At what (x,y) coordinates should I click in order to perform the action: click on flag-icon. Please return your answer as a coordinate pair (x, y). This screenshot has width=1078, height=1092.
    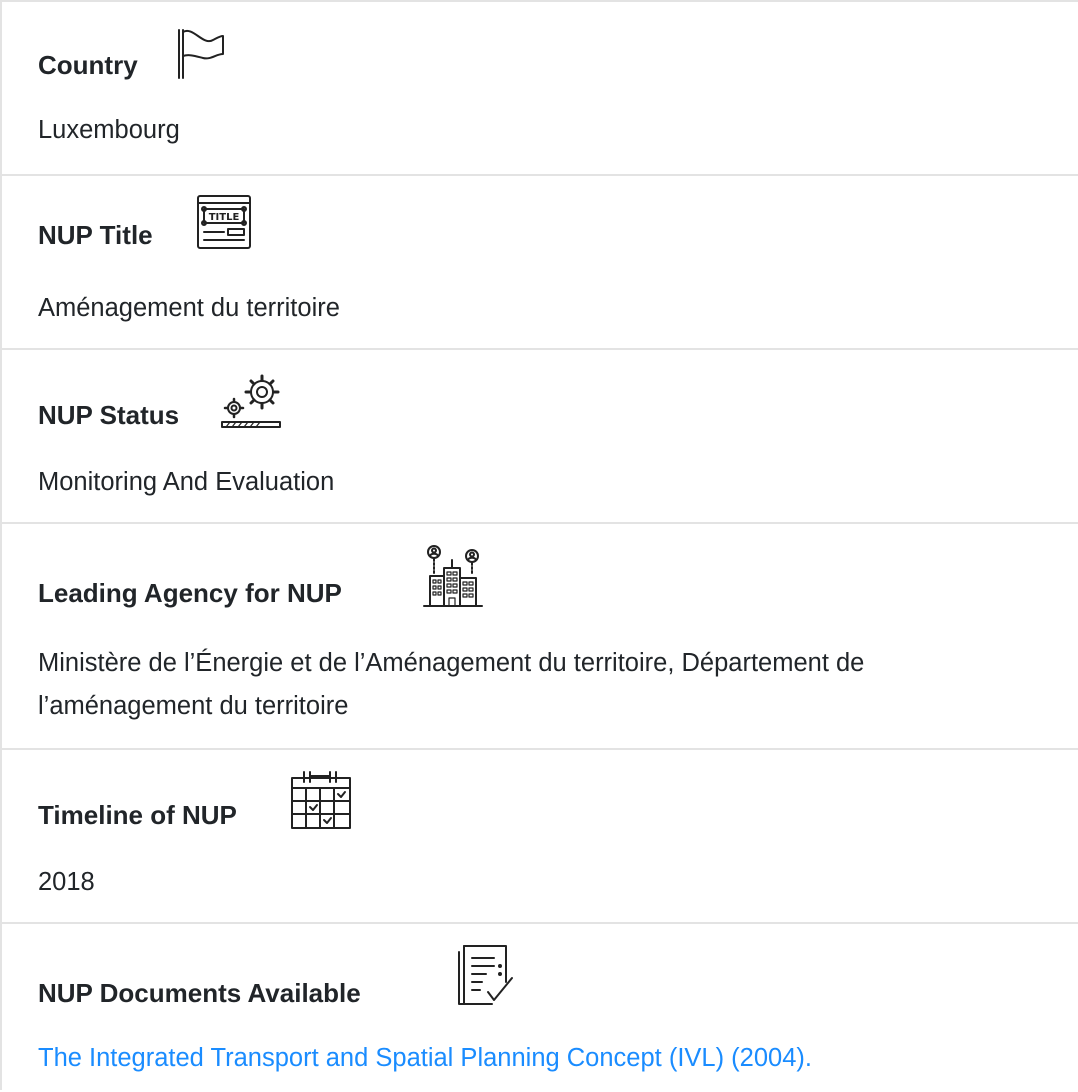
    Looking at the image, I should click on (201, 54).